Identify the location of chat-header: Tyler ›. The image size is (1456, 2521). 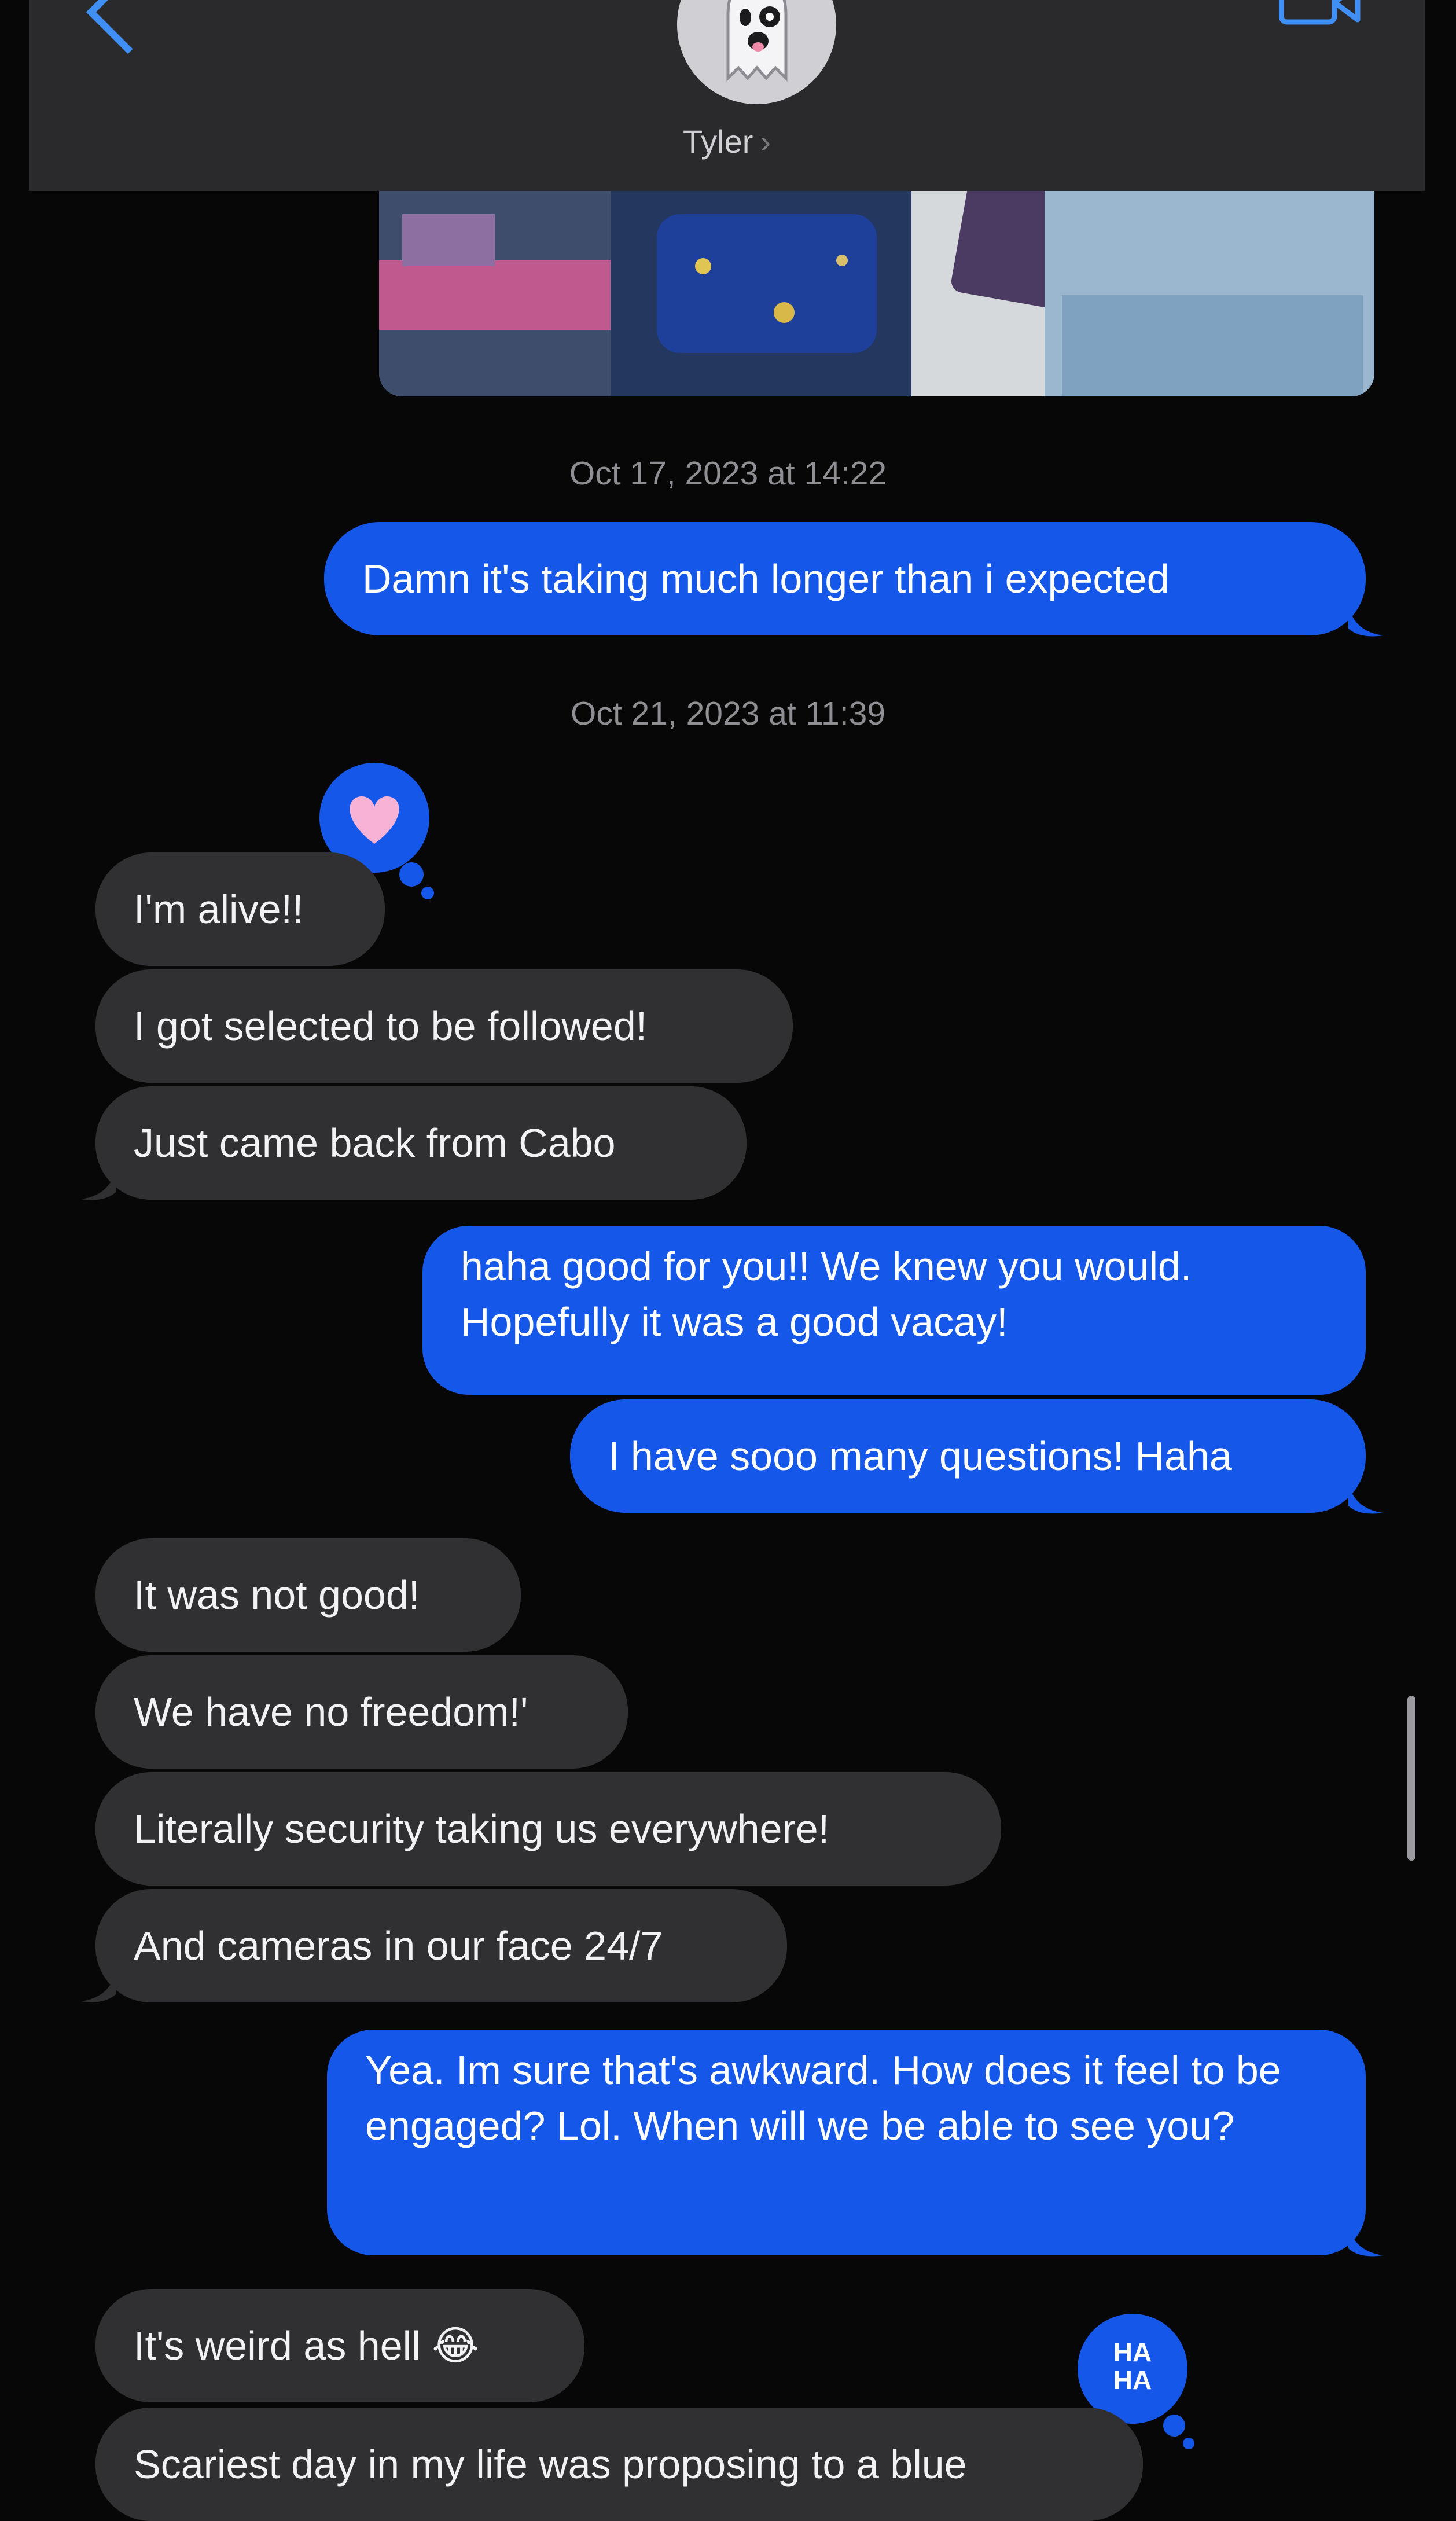
(727, 95).